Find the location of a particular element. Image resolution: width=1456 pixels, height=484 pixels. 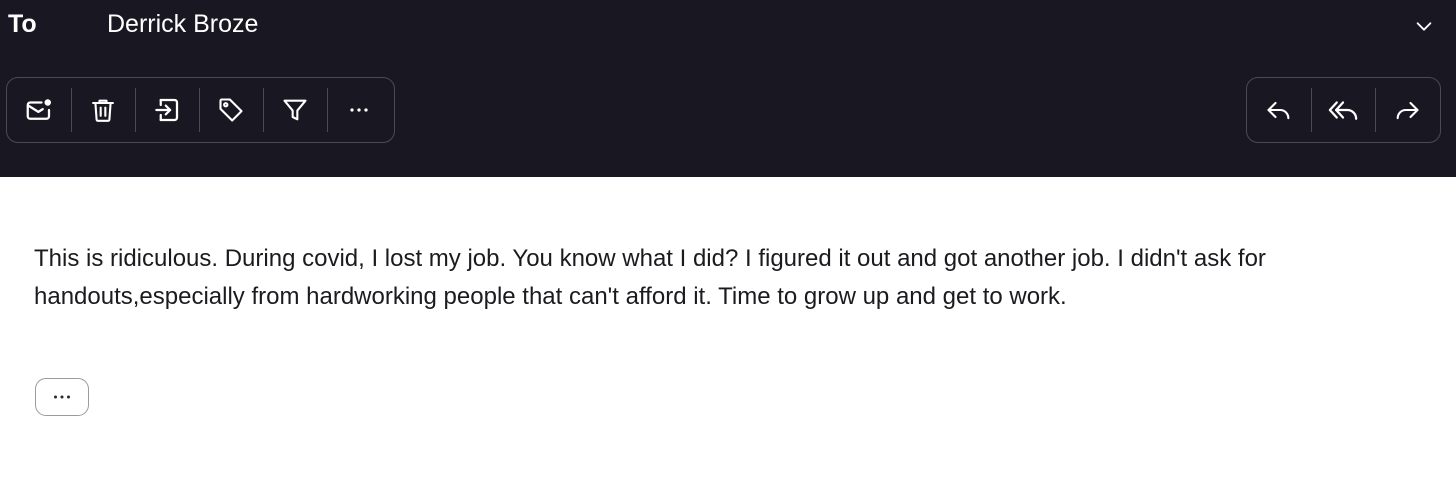

move-to-folder-icon is located at coordinates (167, 110).